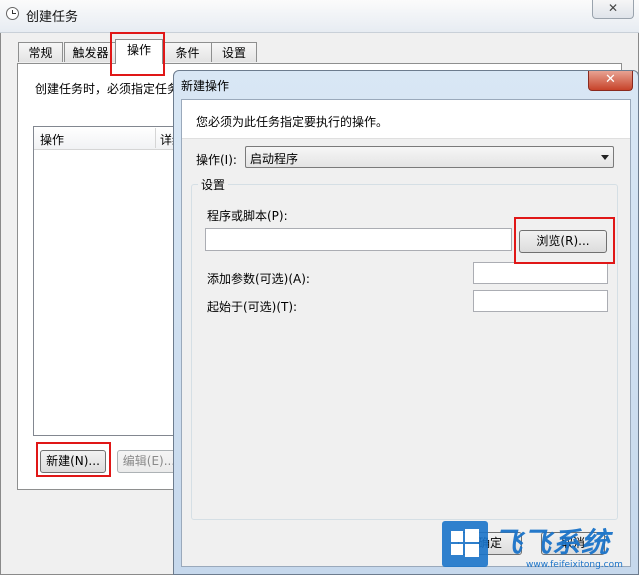 This screenshot has width=639, height=575. What do you see at coordinates (187, 52) in the screenshot?
I see `tab-conditions: 条件` at bounding box center [187, 52].